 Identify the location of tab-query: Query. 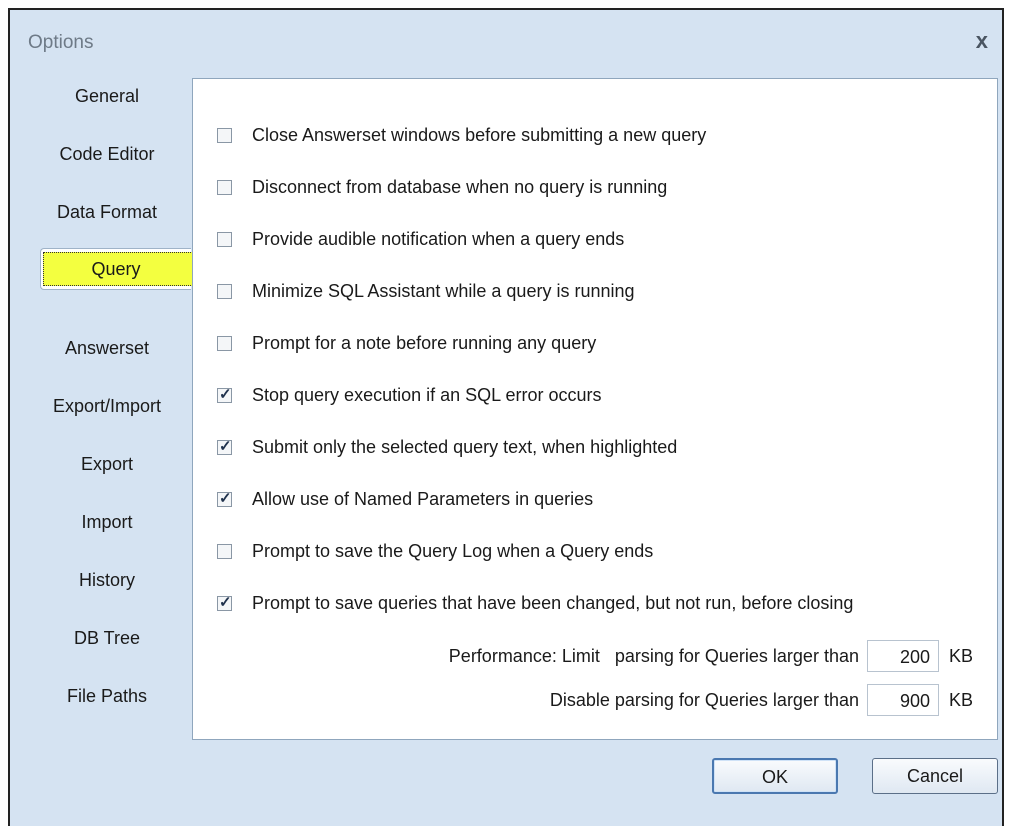
(116, 269).